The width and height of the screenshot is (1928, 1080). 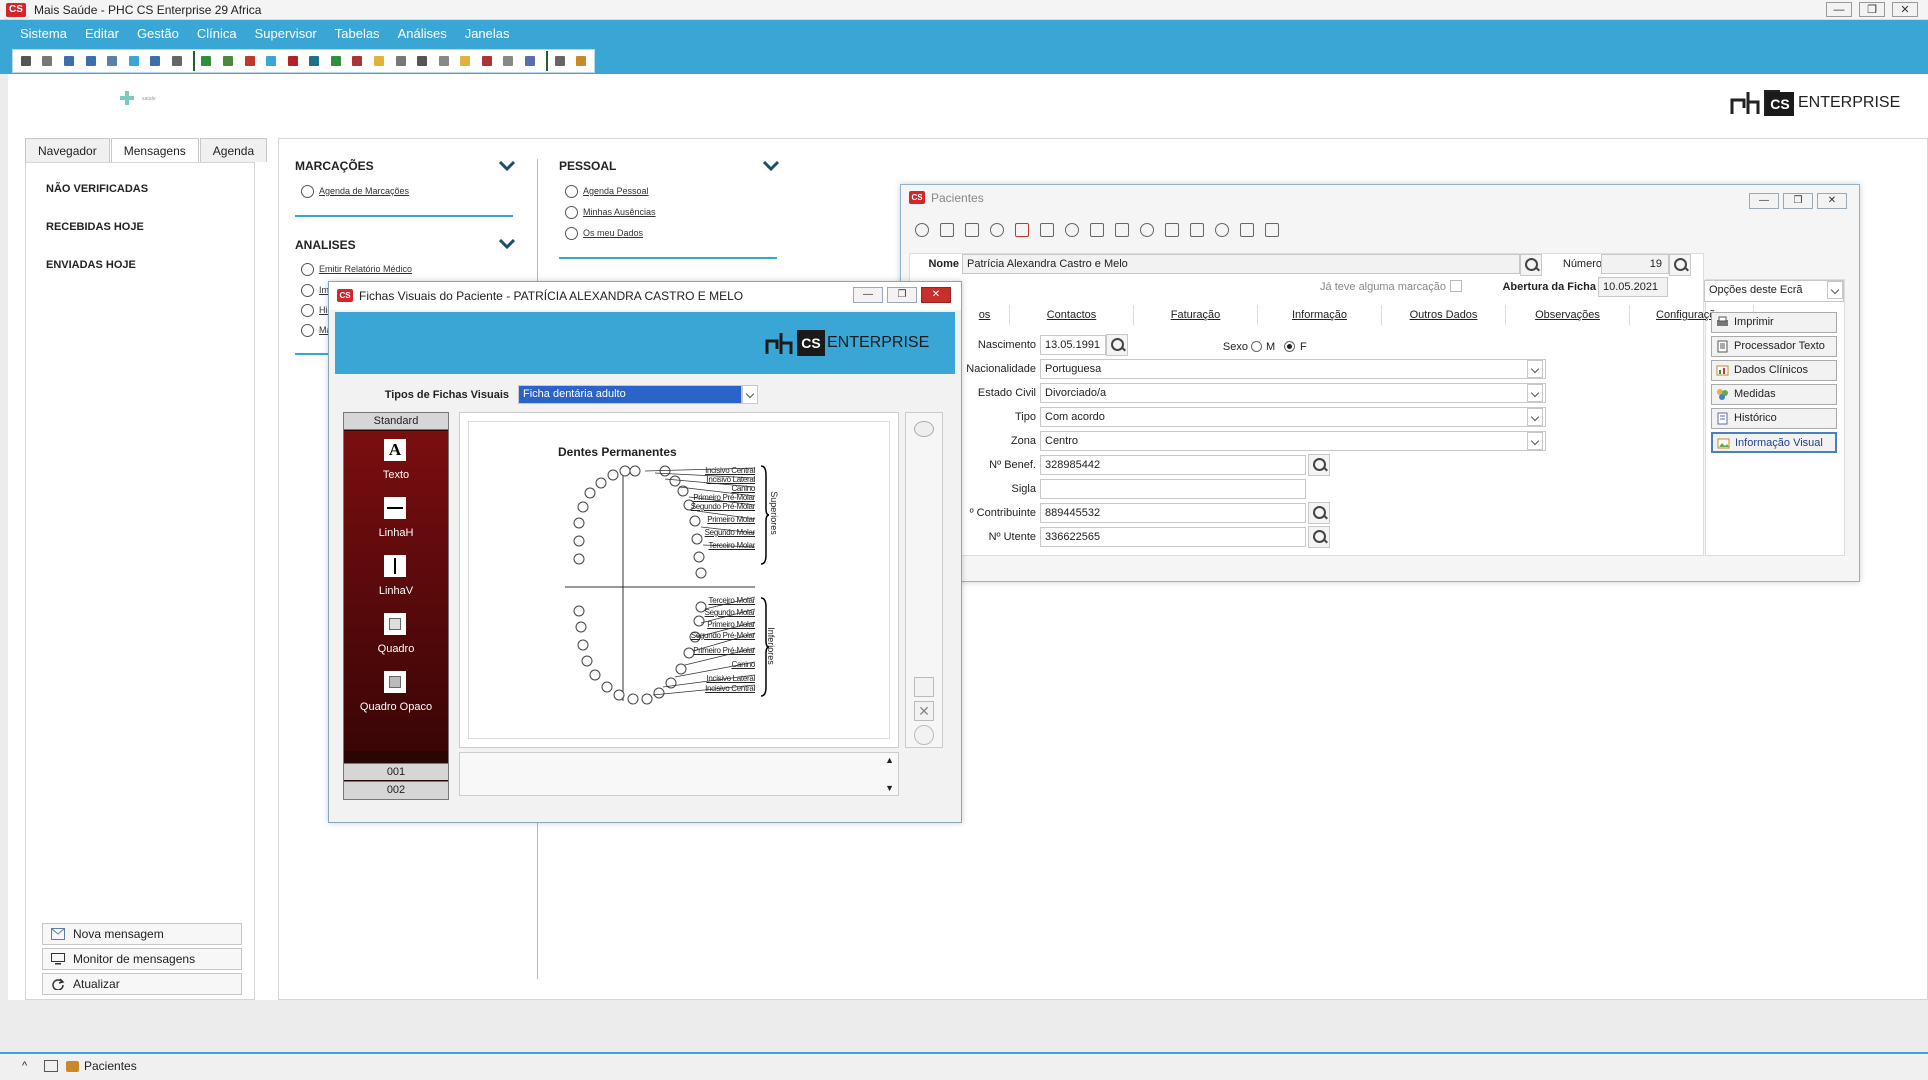 I want to click on first-icon, so click(x=1172, y=230).